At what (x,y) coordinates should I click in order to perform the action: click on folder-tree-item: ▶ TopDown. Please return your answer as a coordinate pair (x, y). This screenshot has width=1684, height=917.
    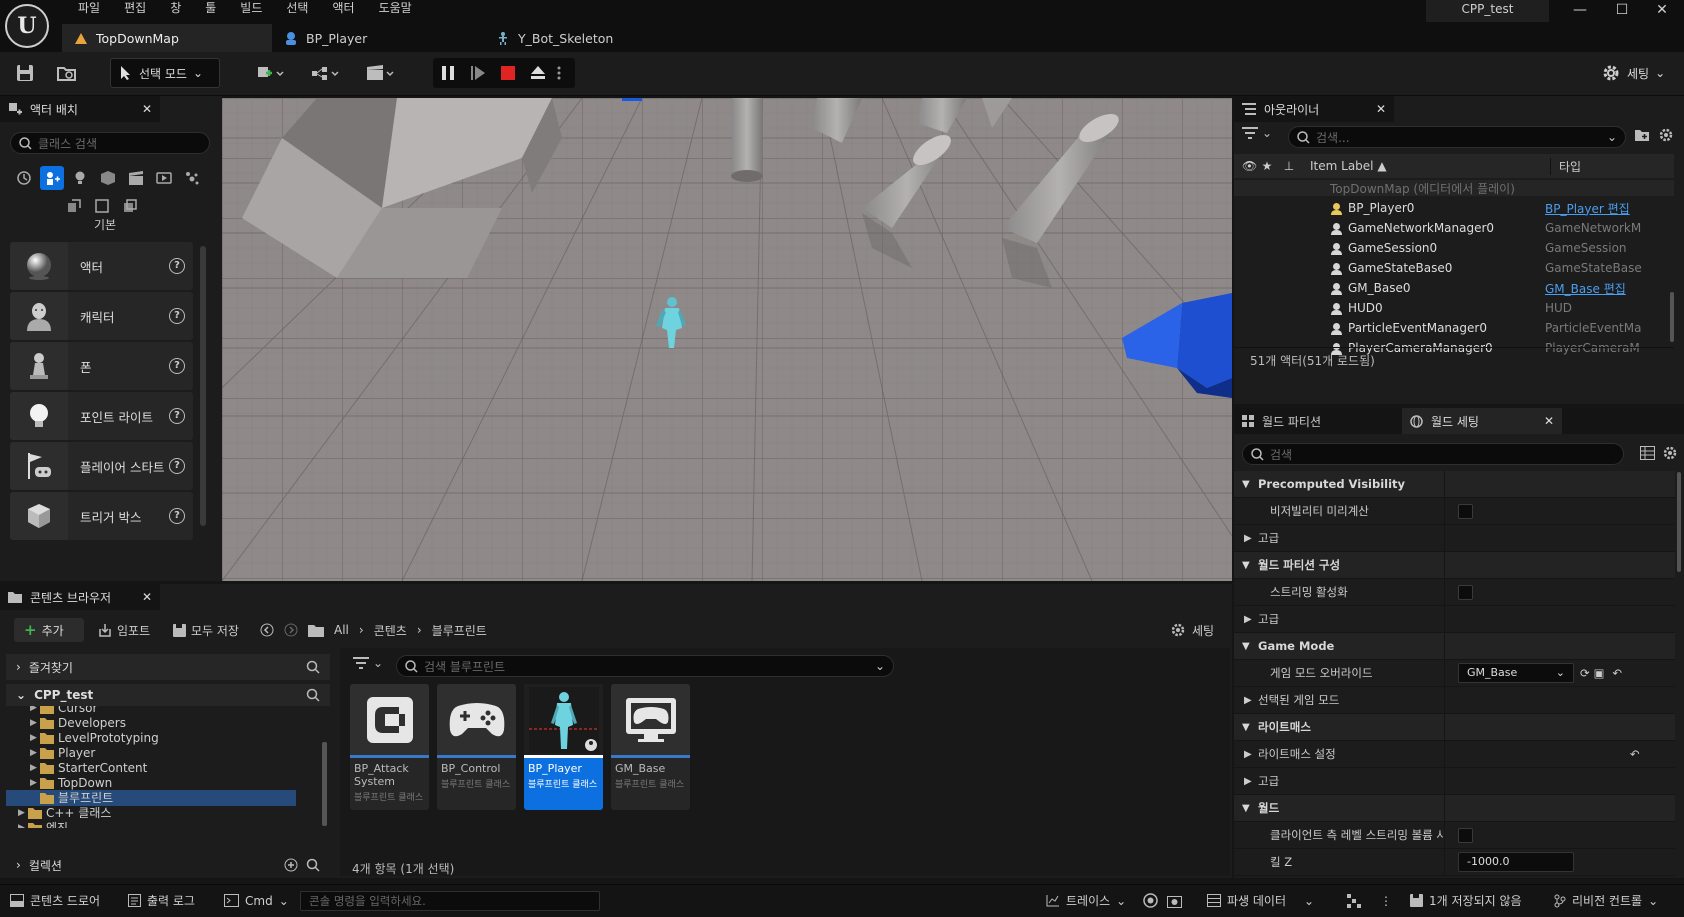
    Looking at the image, I should click on (151, 783).